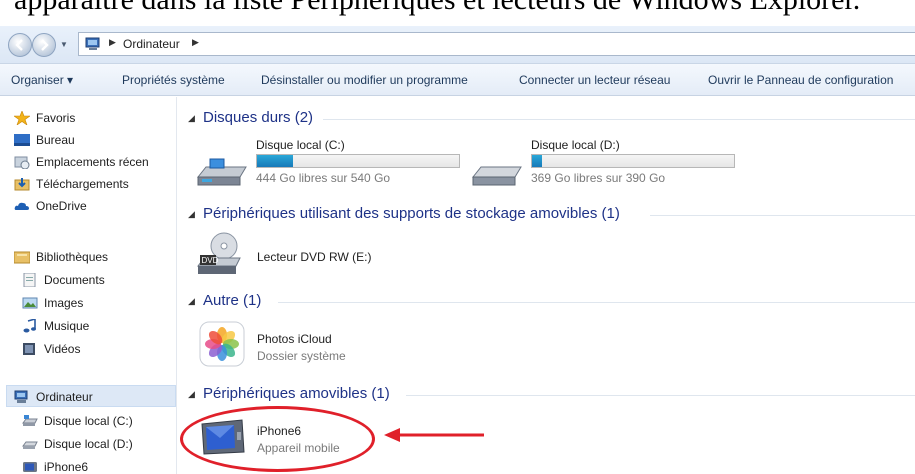  I want to click on forward-button, so click(44, 45).